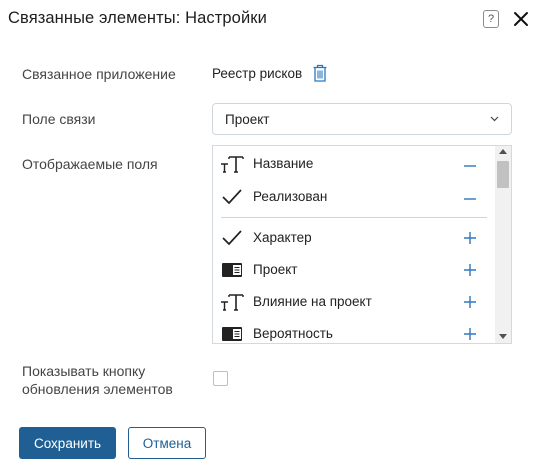  Describe the element at coordinates (290, 196) in the screenshot. I see `field-label: Реализован` at that location.